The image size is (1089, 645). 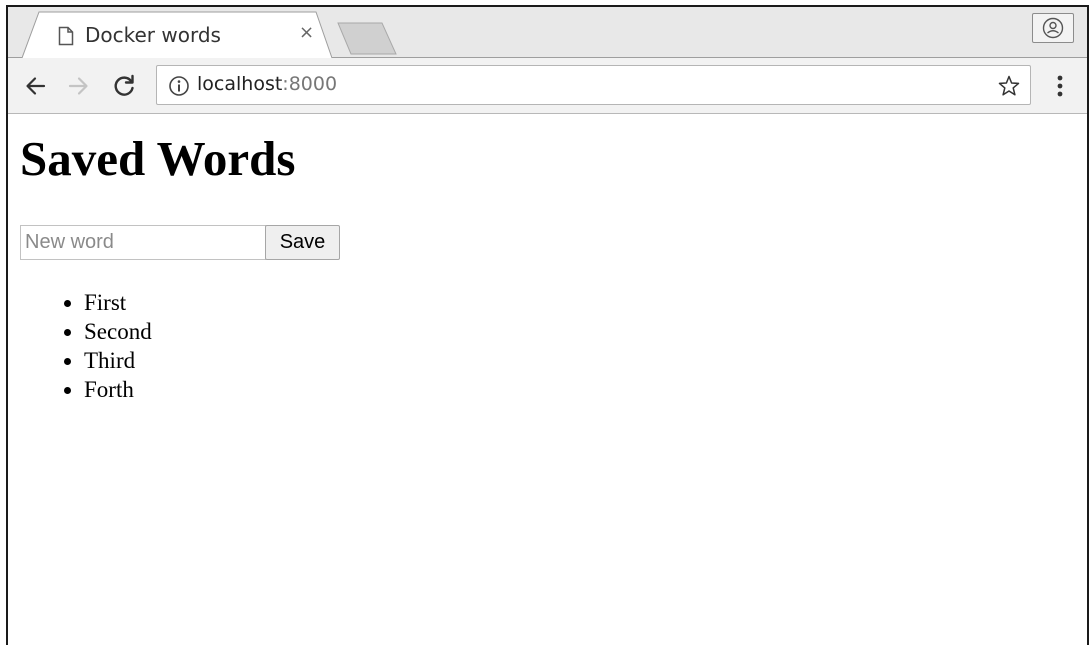 I want to click on tab-strip: Docker words ×, so click(x=547, y=33).